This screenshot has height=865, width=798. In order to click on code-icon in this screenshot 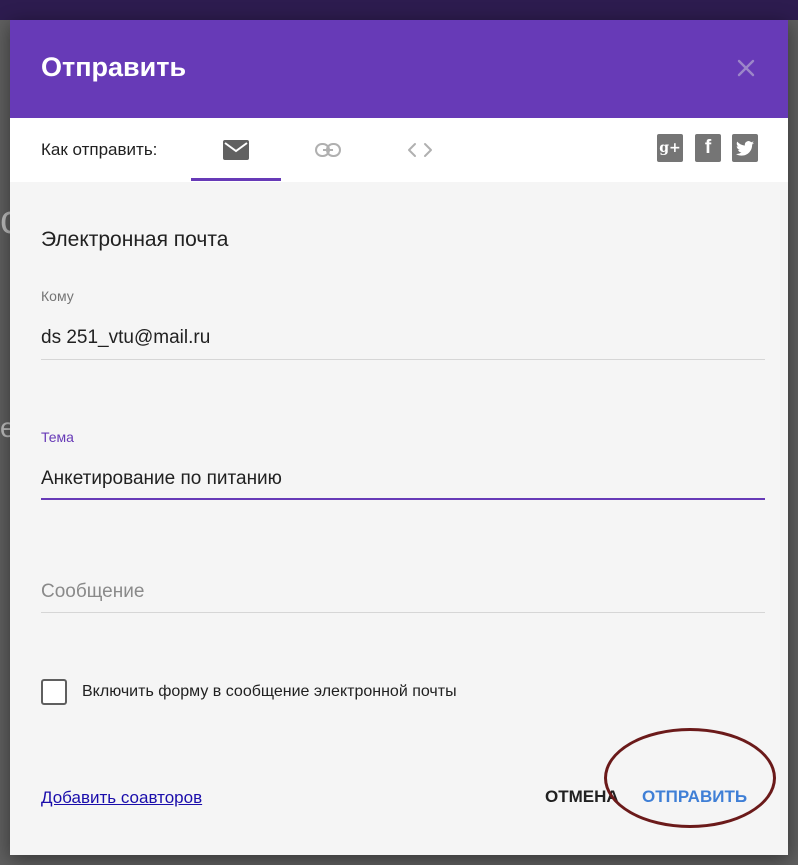, I will do `click(420, 150)`.